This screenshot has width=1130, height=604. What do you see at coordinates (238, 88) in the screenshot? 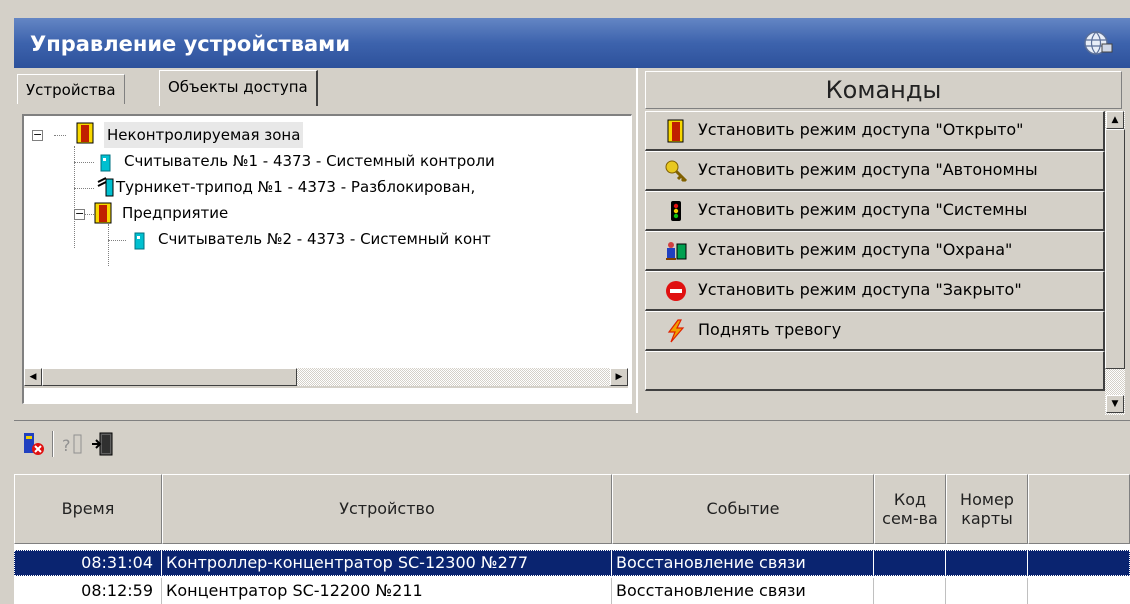
I see `tab-access-objects: Объекты доступа` at bounding box center [238, 88].